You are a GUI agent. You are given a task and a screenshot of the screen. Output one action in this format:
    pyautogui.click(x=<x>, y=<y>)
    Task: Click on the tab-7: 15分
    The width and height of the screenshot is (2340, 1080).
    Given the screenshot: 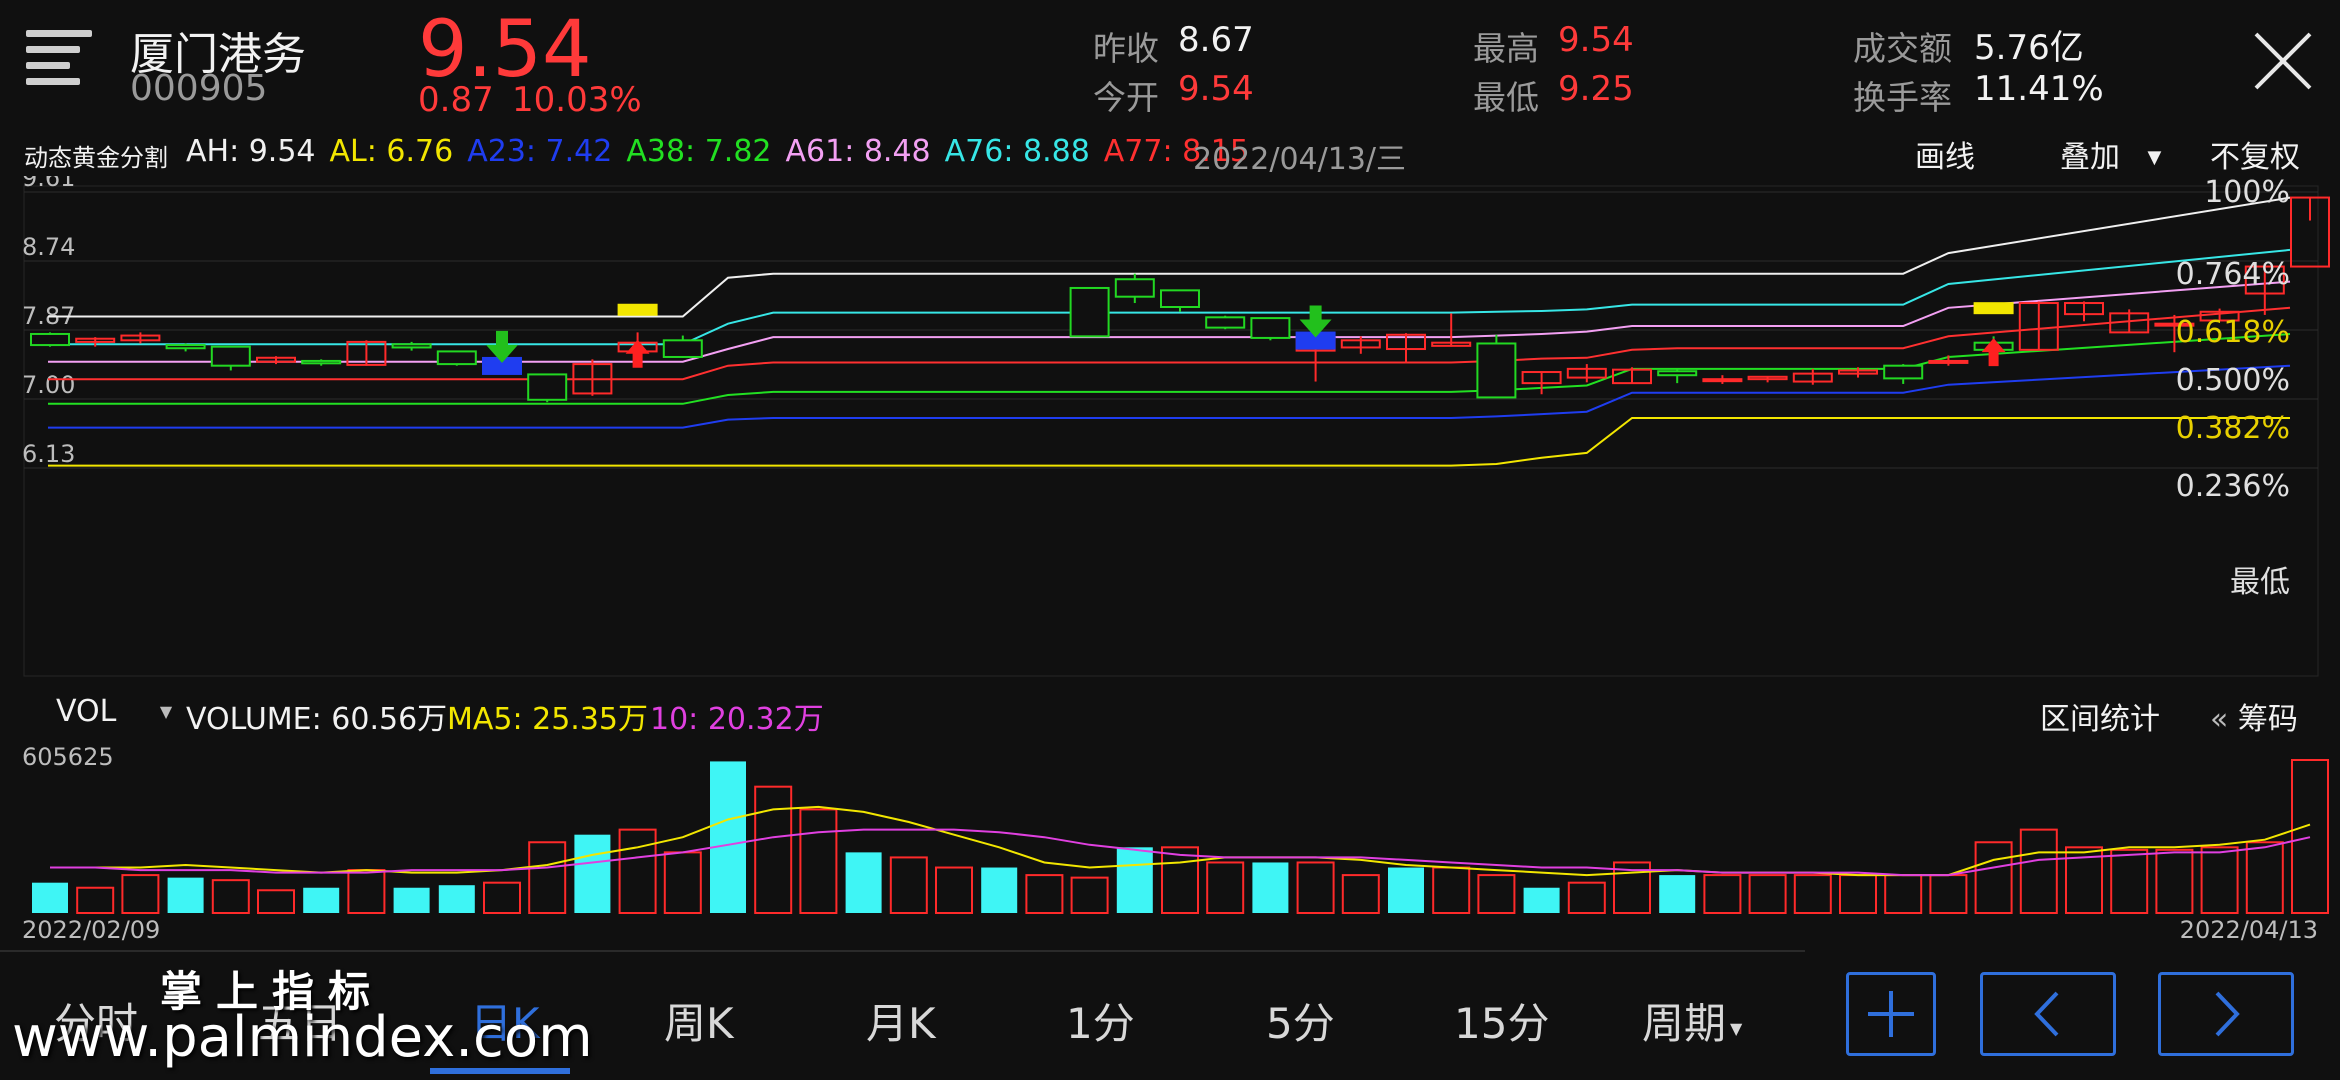 What is the action you would take?
    pyautogui.click(x=1501, y=1020)
    